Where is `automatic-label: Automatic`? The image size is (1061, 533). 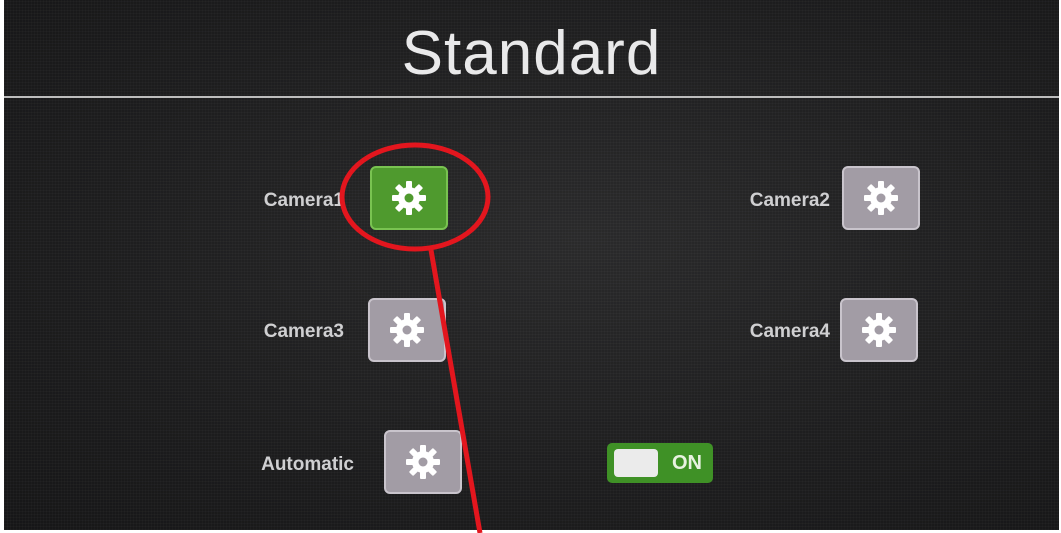
automatic-label: Automatic is located at coordinates (307, 464).